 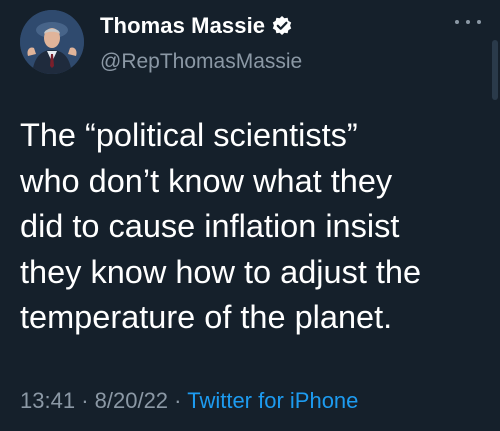 I want to click on author-handle: @RepThomasMassie, so click(x=201, y=62).